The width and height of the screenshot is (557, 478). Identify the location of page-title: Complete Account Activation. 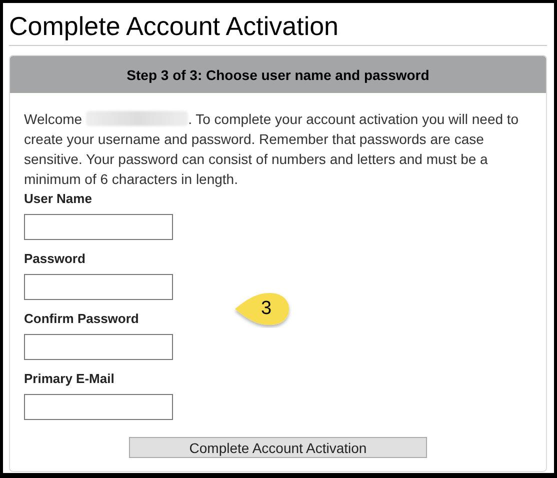
(174, 26).